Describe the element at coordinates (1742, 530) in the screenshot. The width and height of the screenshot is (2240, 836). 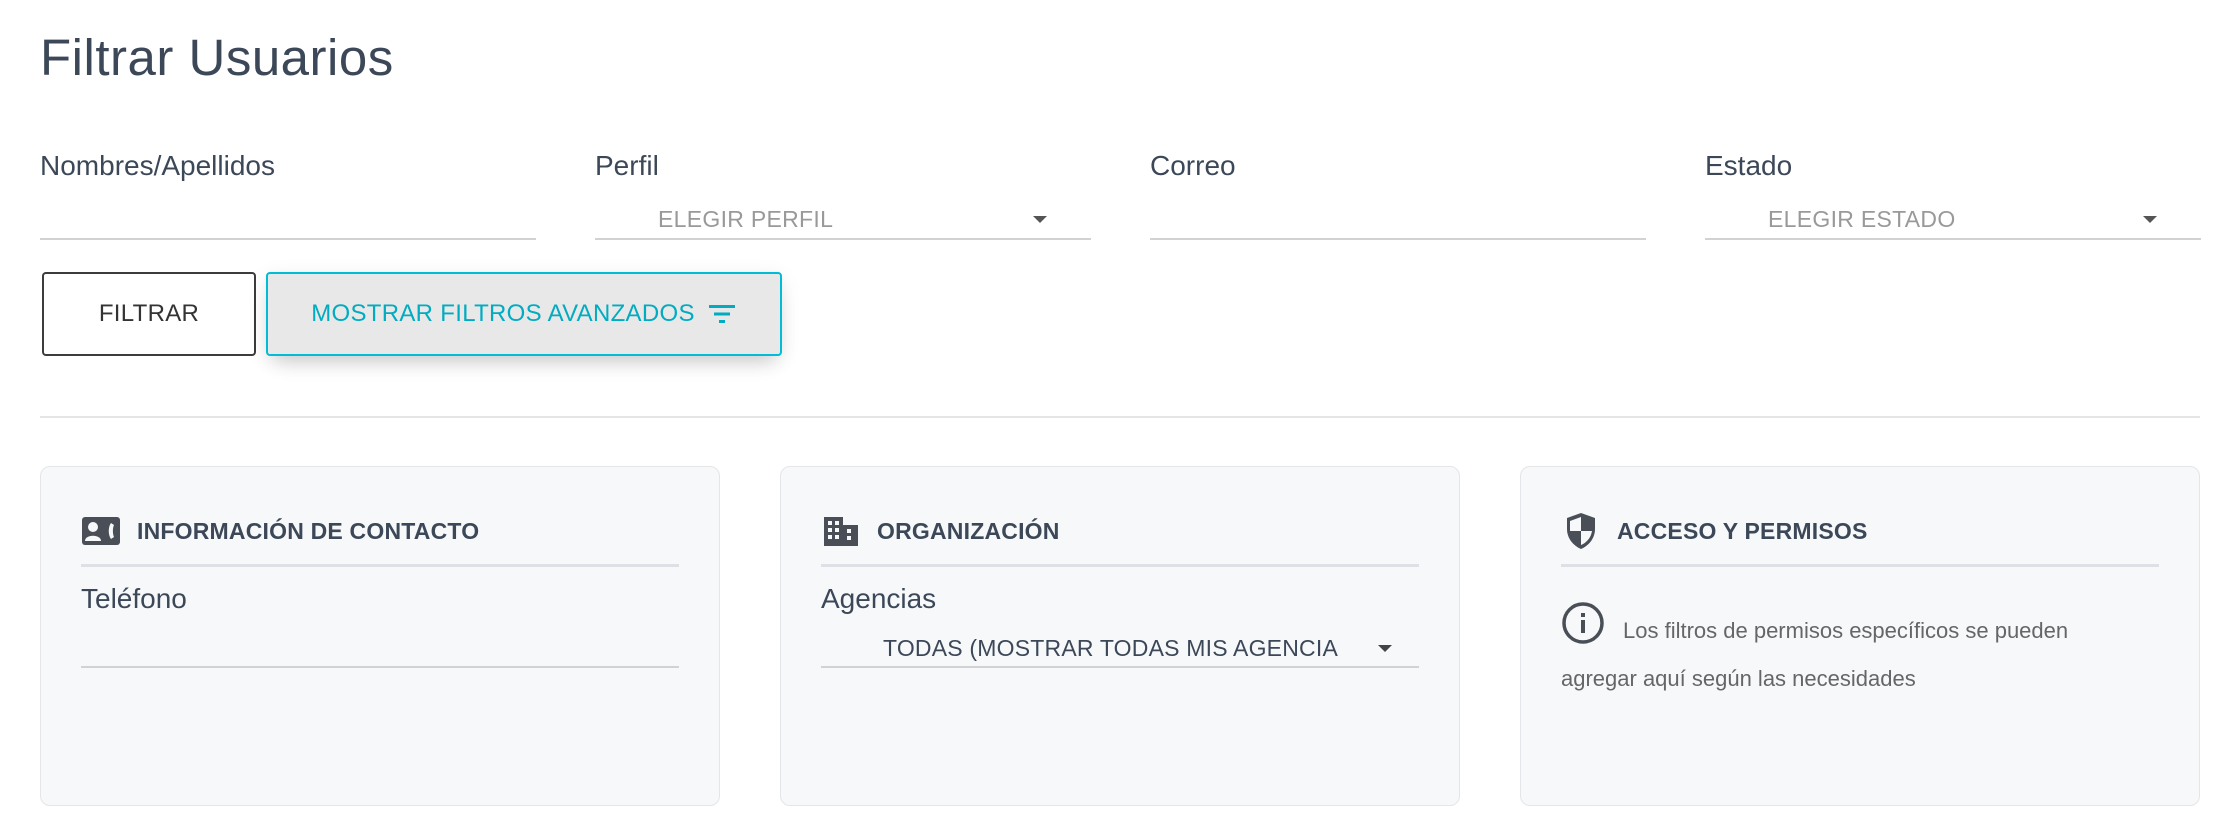
I see `access-card-title: ACCESO Y PERMISOS` at that location.